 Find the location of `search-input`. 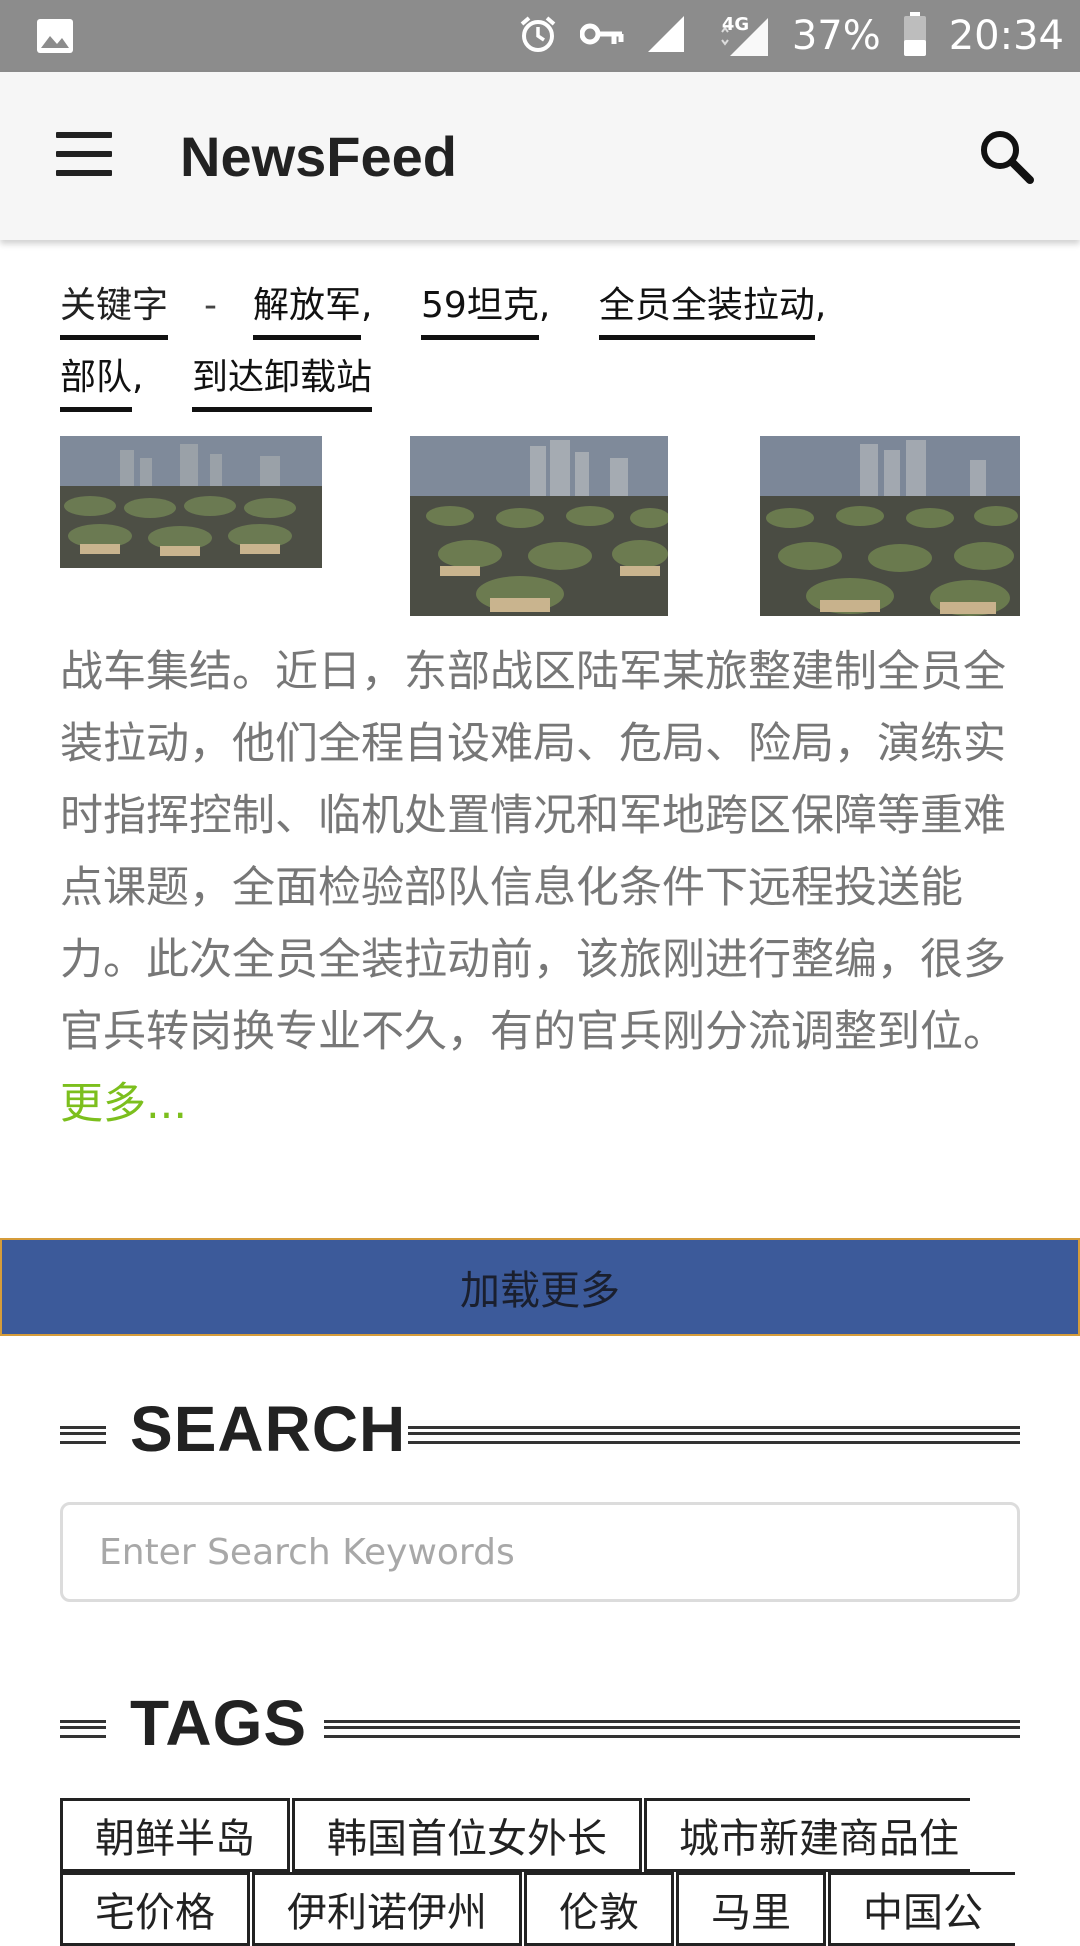

search-input is located at coordinates (540, 1552).